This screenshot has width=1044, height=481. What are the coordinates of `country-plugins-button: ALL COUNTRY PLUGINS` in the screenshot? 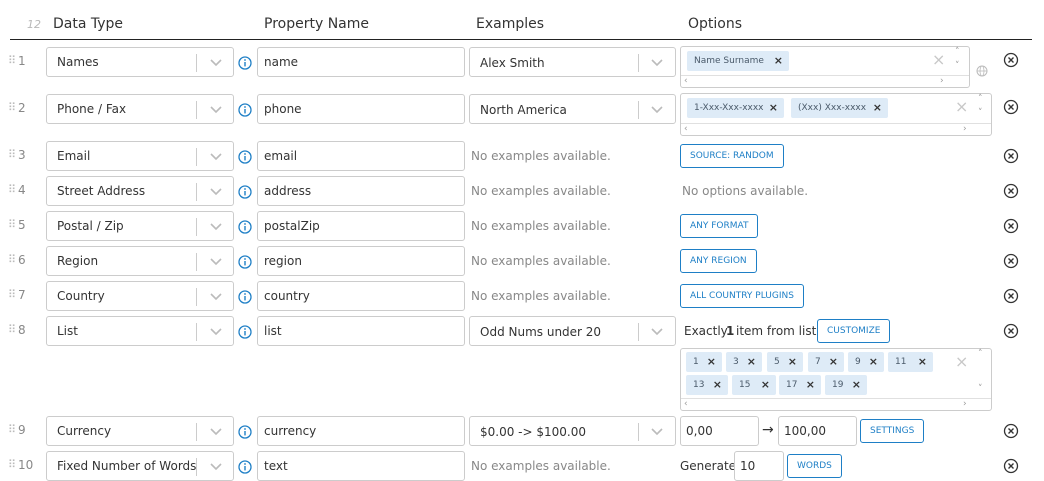 It's located at (742, 296).